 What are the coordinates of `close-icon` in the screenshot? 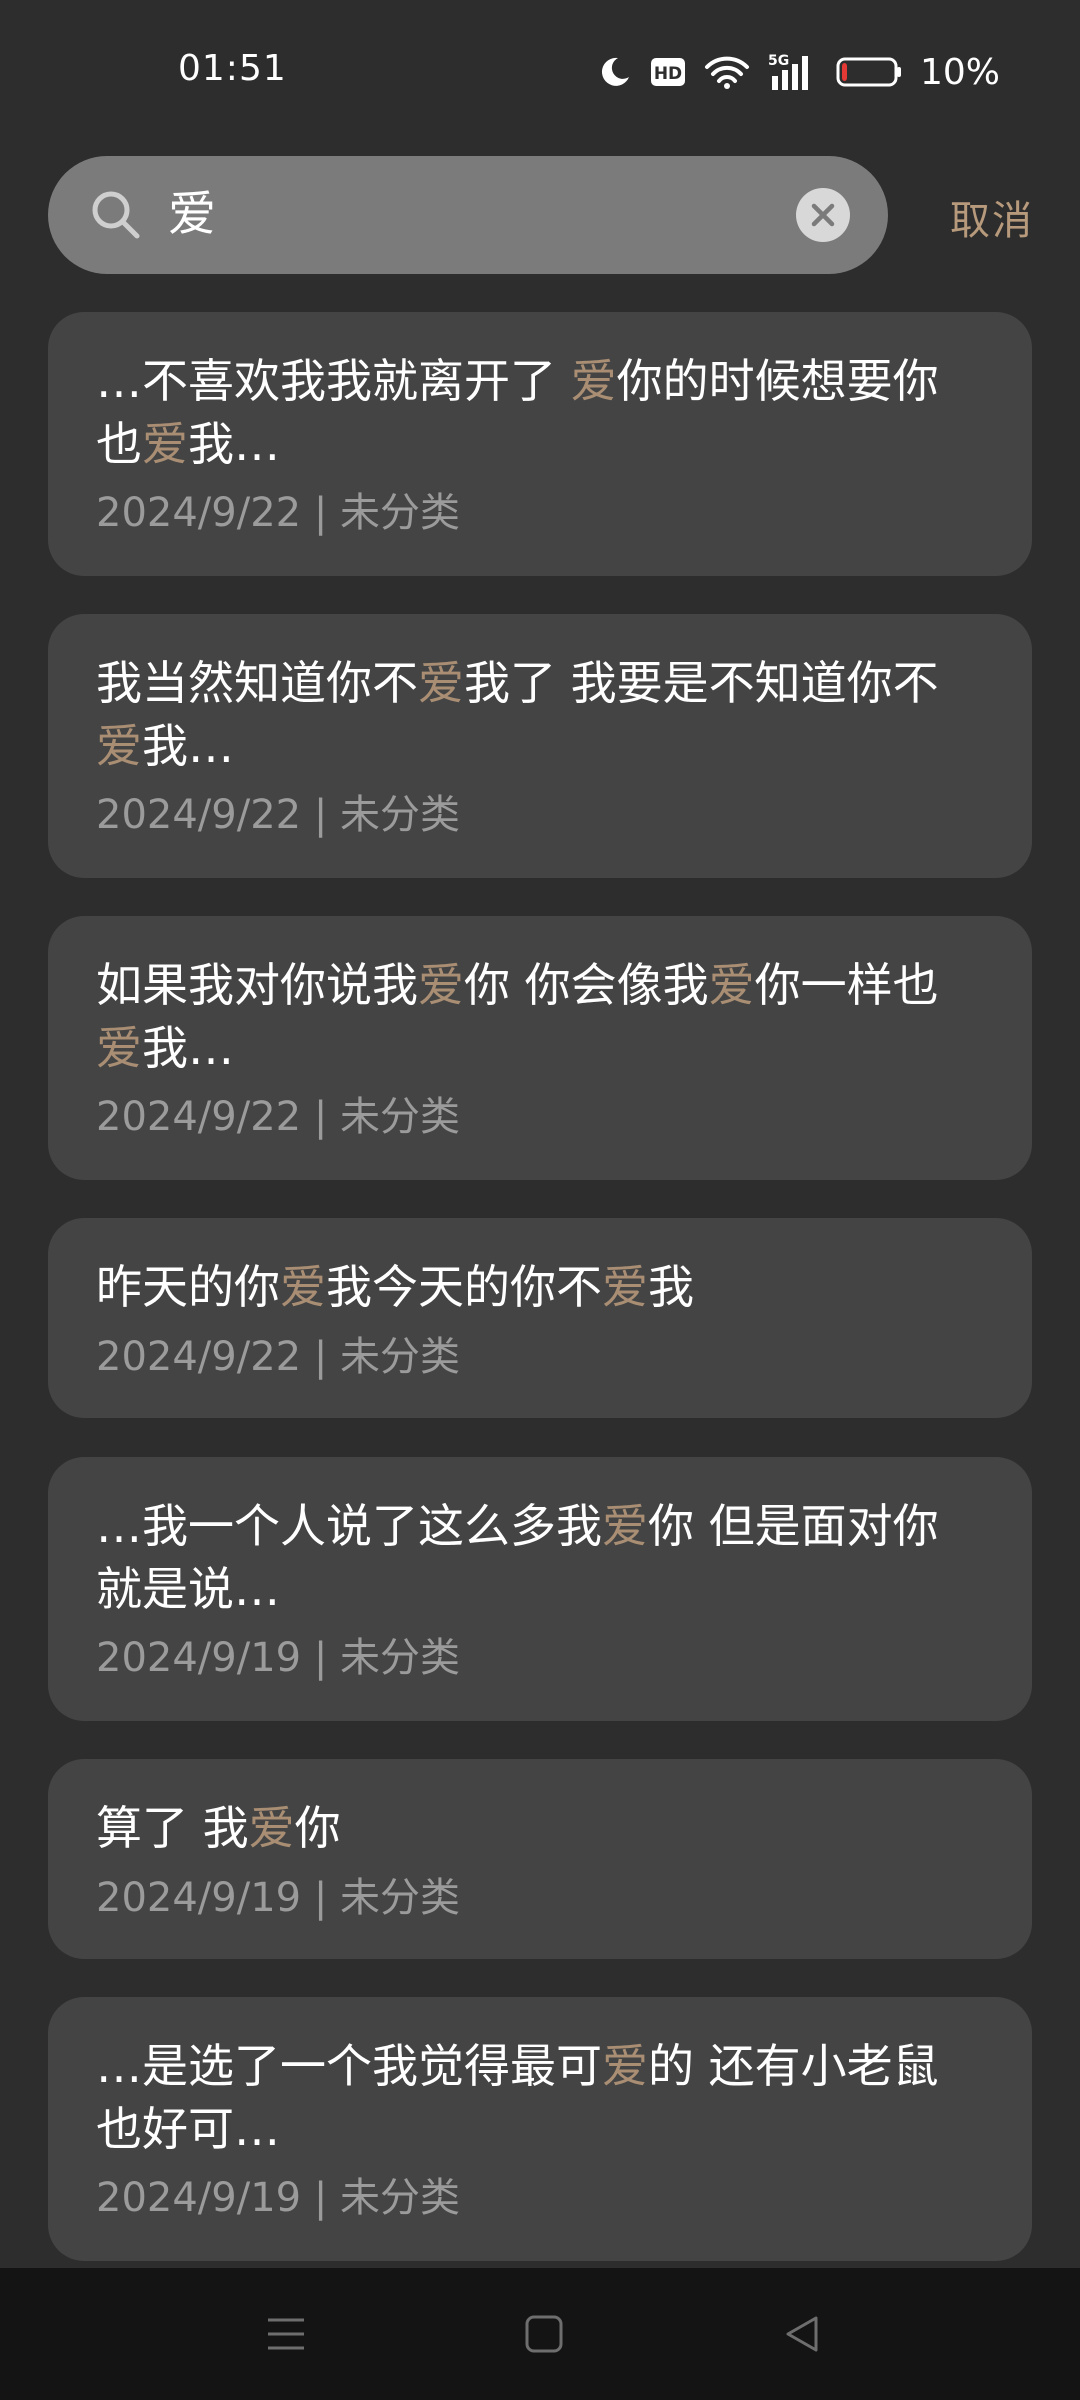 It's located at (823, 215).